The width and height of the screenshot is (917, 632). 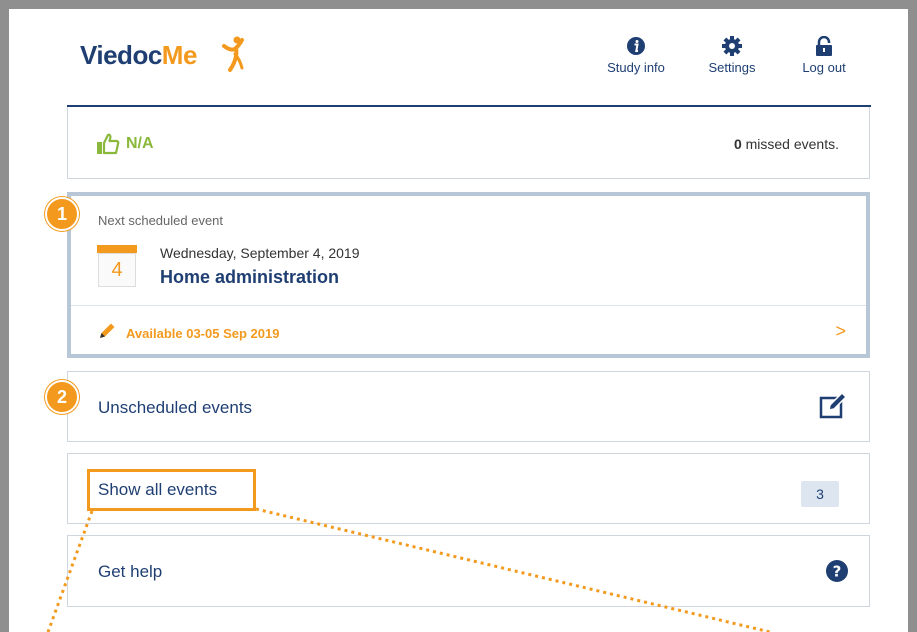 What do you see at coordinates (62, 214) in the screenshot?
I see `callout-badge-1: 1` at bounding box center [62, 214].